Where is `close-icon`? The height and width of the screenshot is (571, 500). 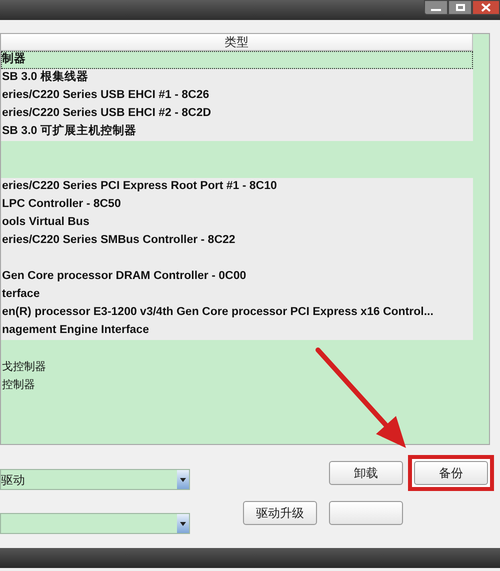 close-icon is located at coordinates (486, 7).